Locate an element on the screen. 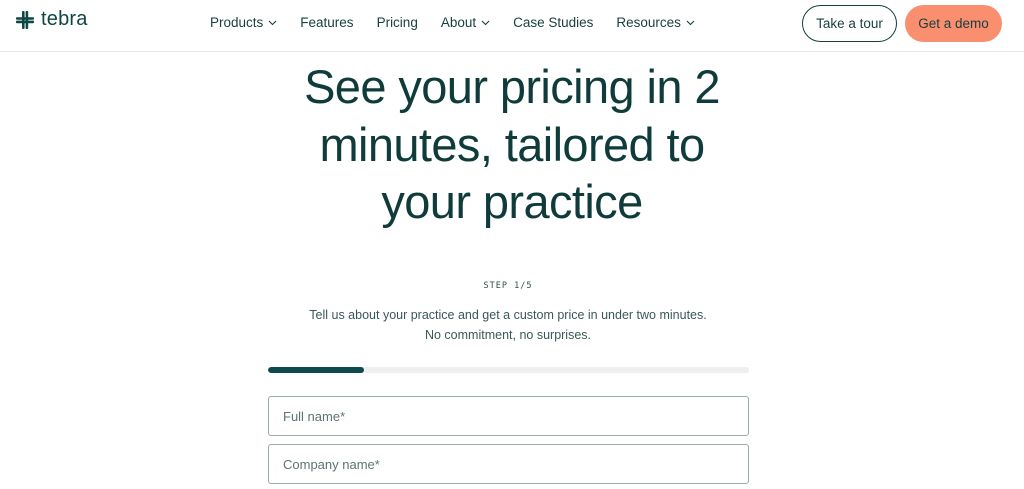 The image size is (1024, 489). step-indicator: STEP 1/5 is located at coordinates (508, 286).